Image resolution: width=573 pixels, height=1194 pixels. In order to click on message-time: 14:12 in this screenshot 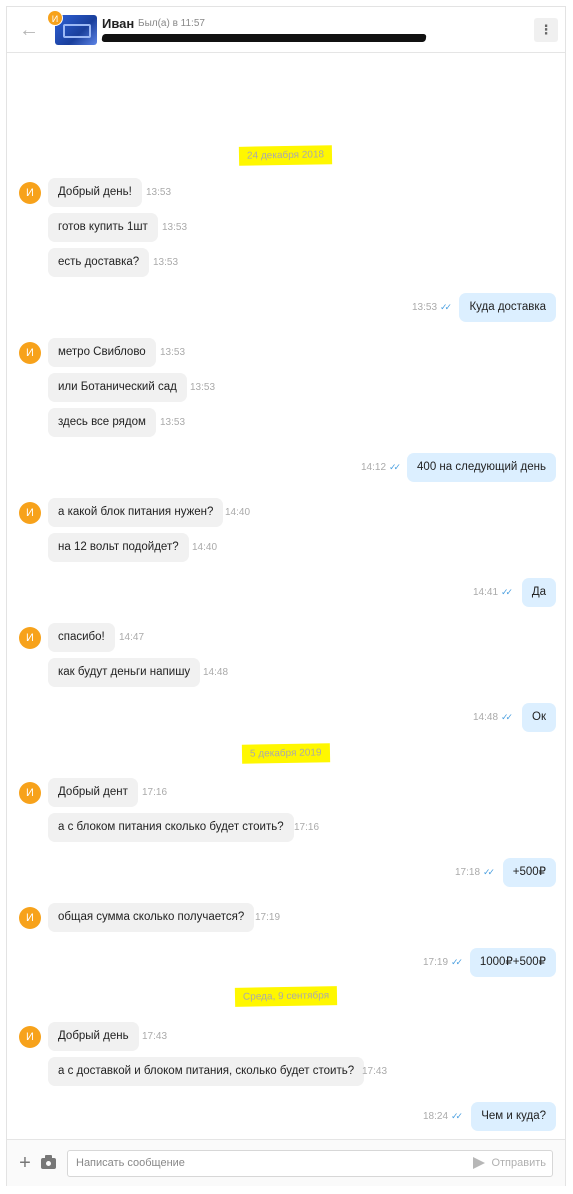, I will do `click(374, 467)`.